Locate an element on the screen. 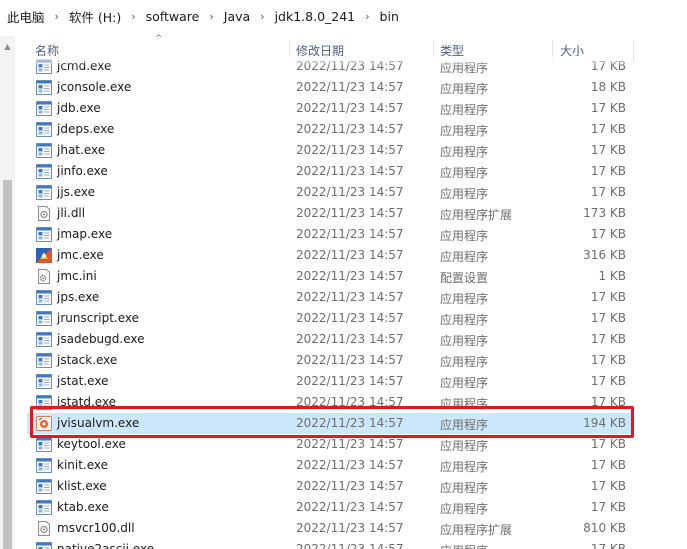  file-name: ktab.exe is located at coordinates (83, 507).